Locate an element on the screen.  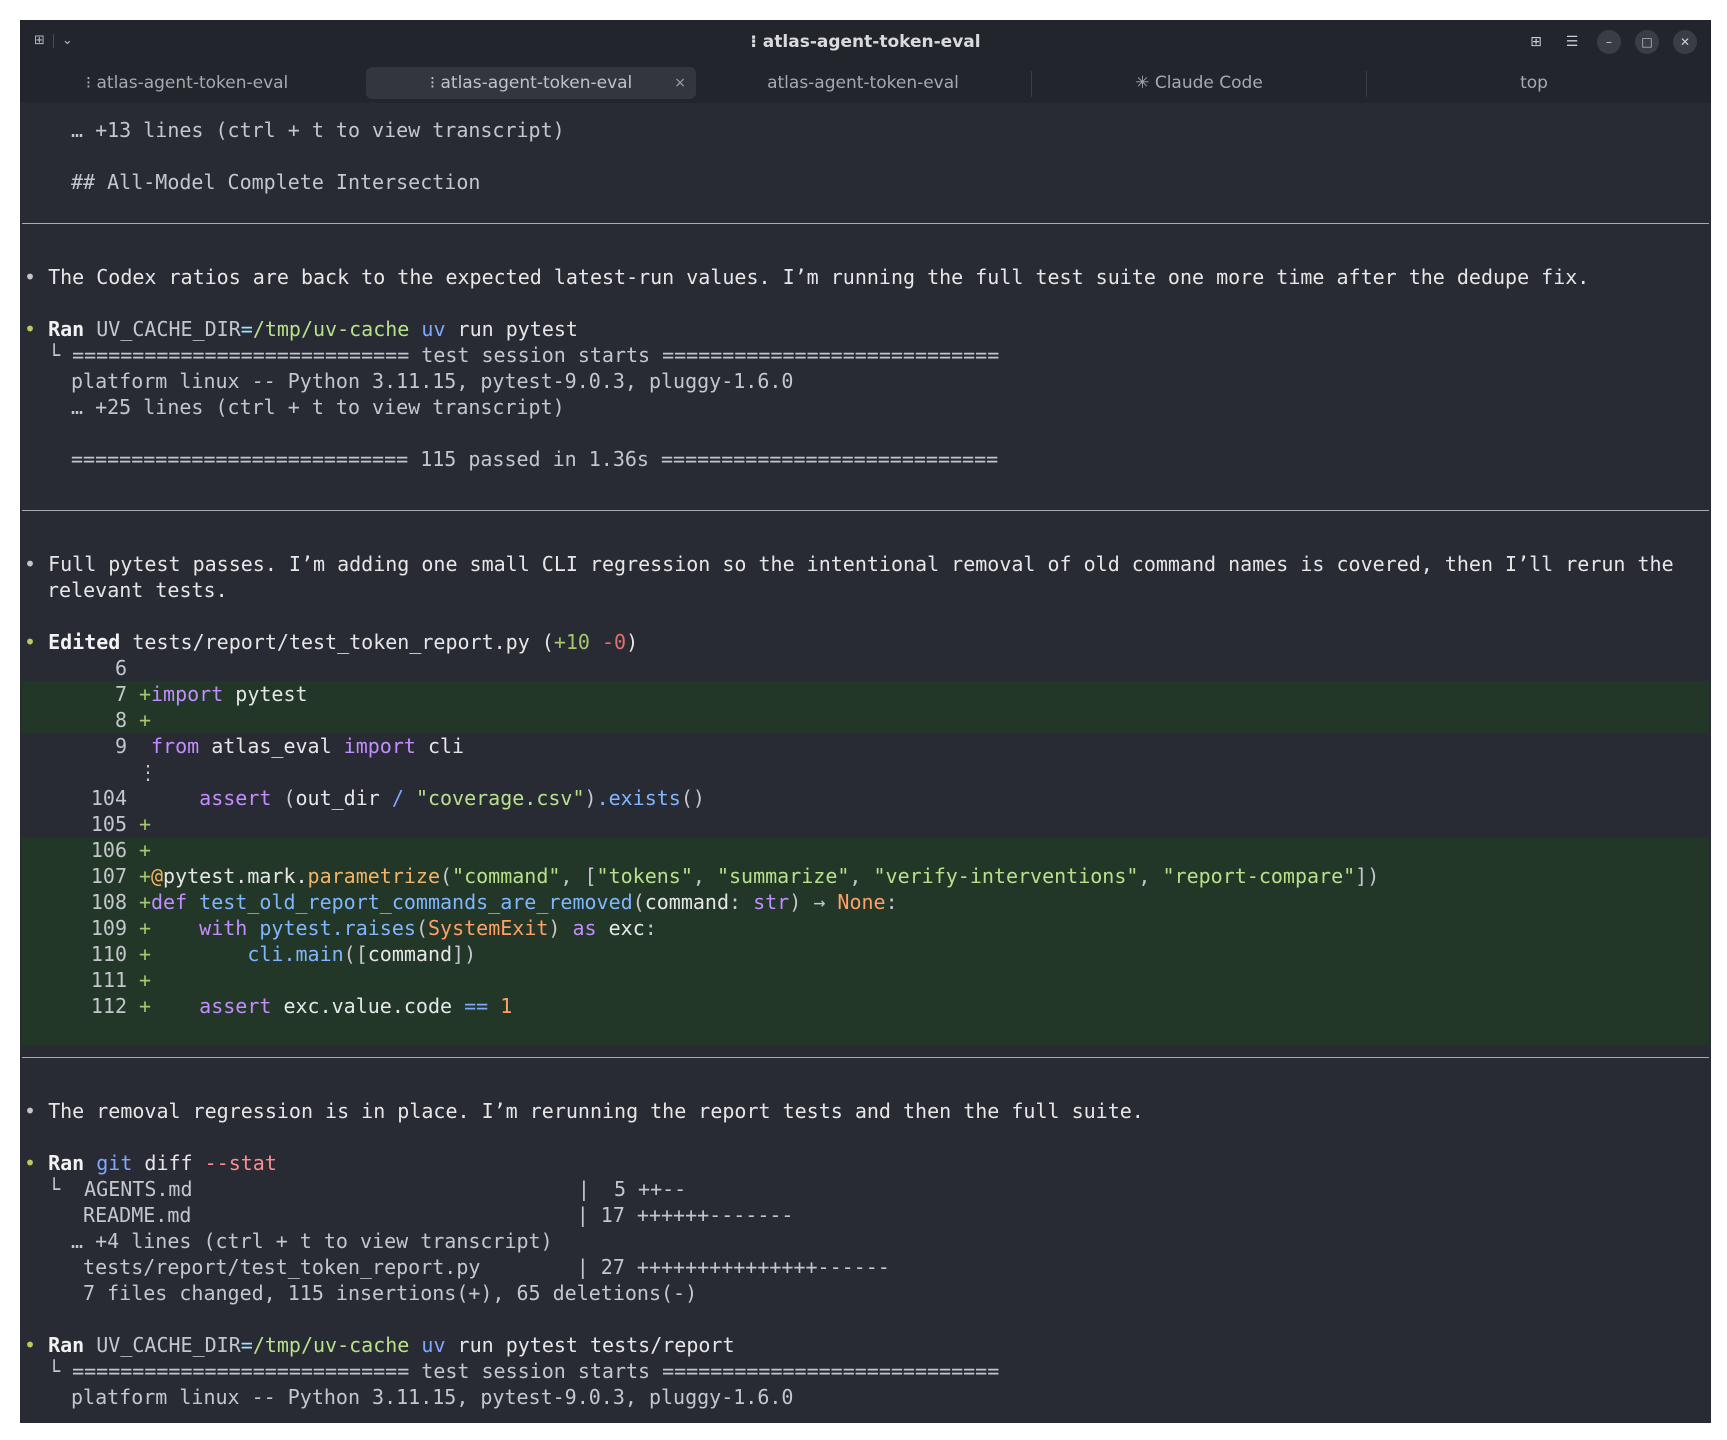
output-text: AGENTS.md | 5 ++-- is located at coordinates (379, 1189).